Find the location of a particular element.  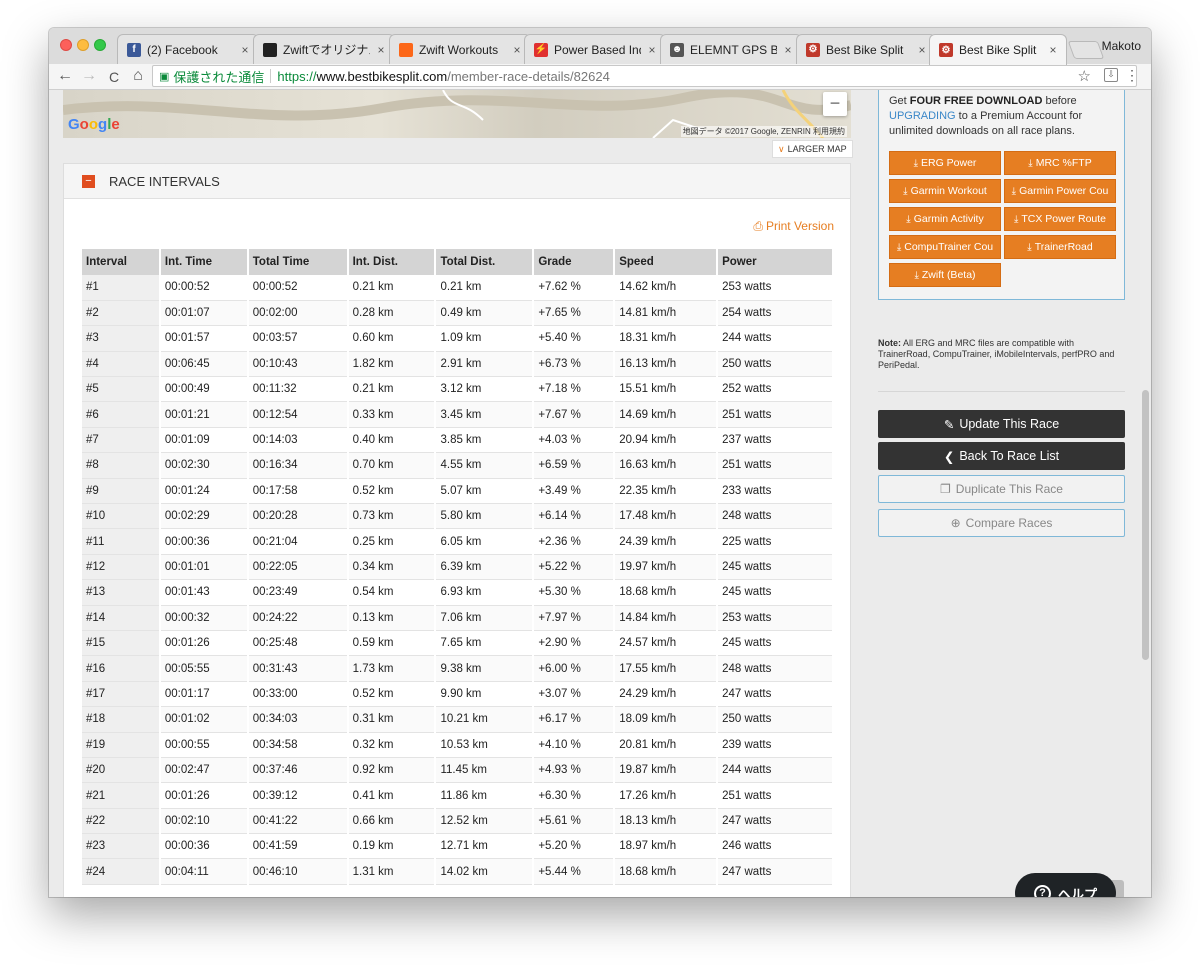

table-cell: 0.13 km is located at coordinates (392, 618).